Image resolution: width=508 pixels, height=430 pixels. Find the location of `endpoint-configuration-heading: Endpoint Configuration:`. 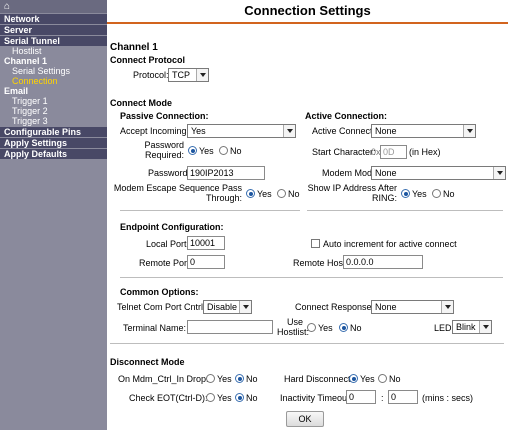

endpoint-configuration-heading: Endpoint Configuration: is located at coordinates (172, 227).